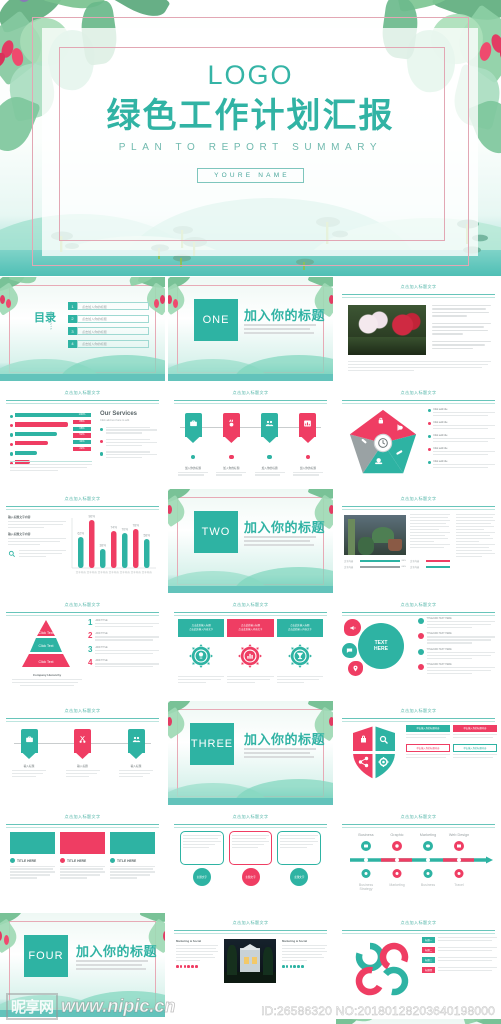 Image resolution: width=501 pixels, height=1024 pixels. Describe the element at coordinates (250, 1021) in the screenshot. I see `thumb-hex-icons: 点击加入标题文字 Bulb Analysis` at that location.